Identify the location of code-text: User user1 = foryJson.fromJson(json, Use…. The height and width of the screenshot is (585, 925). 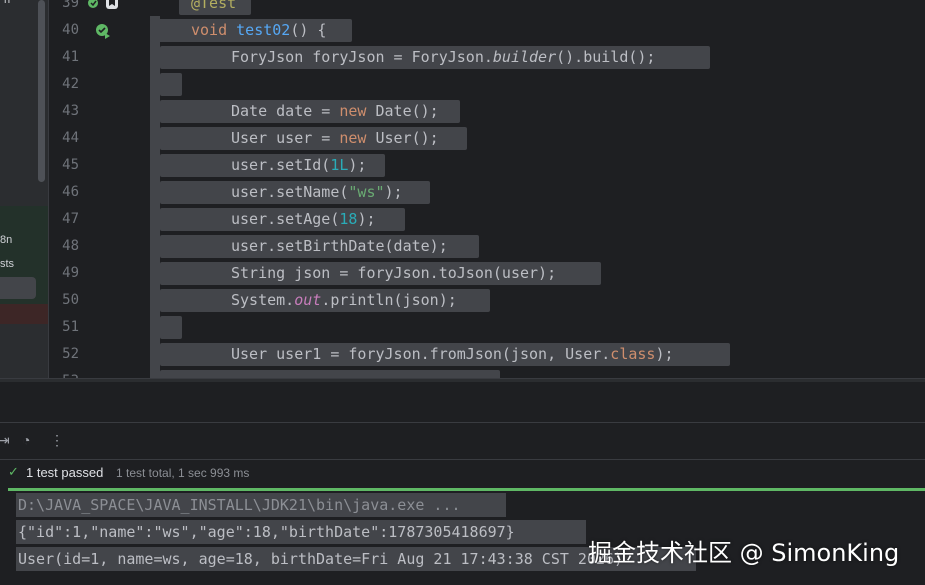
(452, 354).